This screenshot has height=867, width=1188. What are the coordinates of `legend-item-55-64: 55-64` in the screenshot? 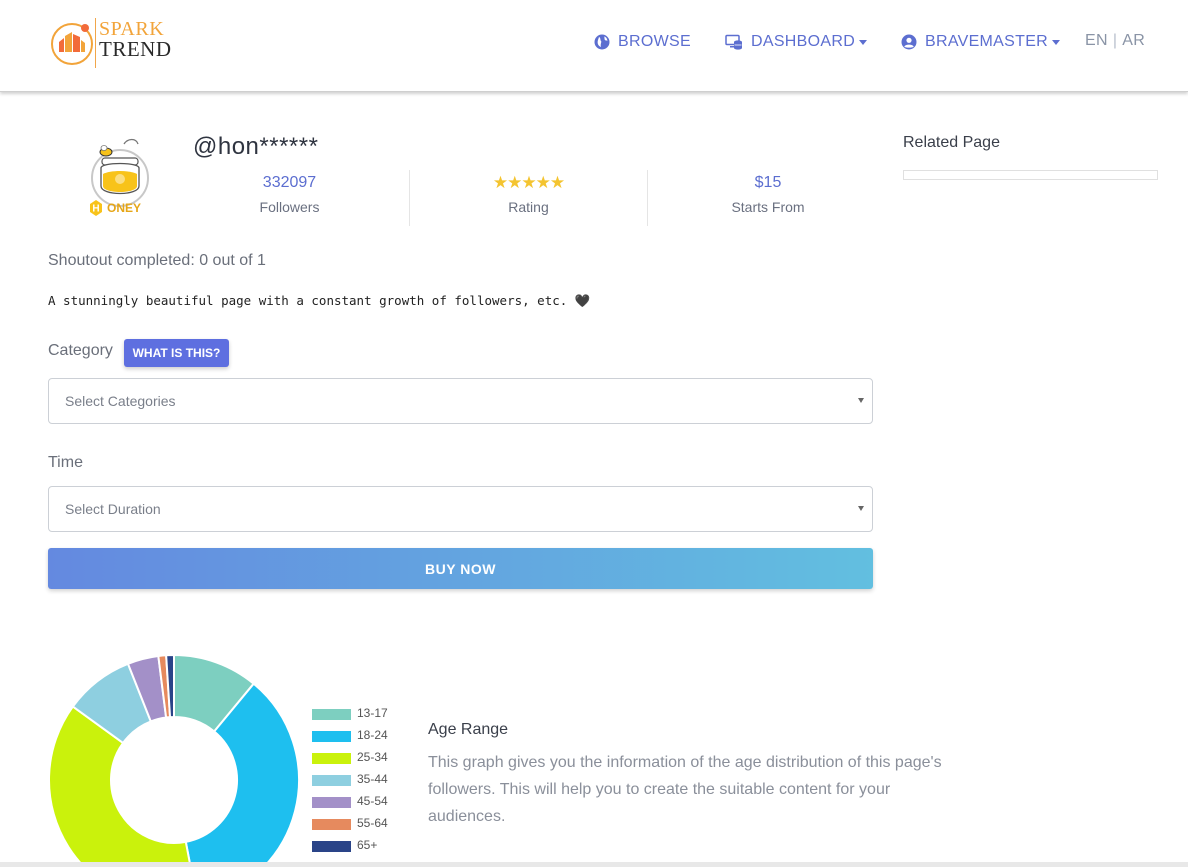 It's located at (357, 825).